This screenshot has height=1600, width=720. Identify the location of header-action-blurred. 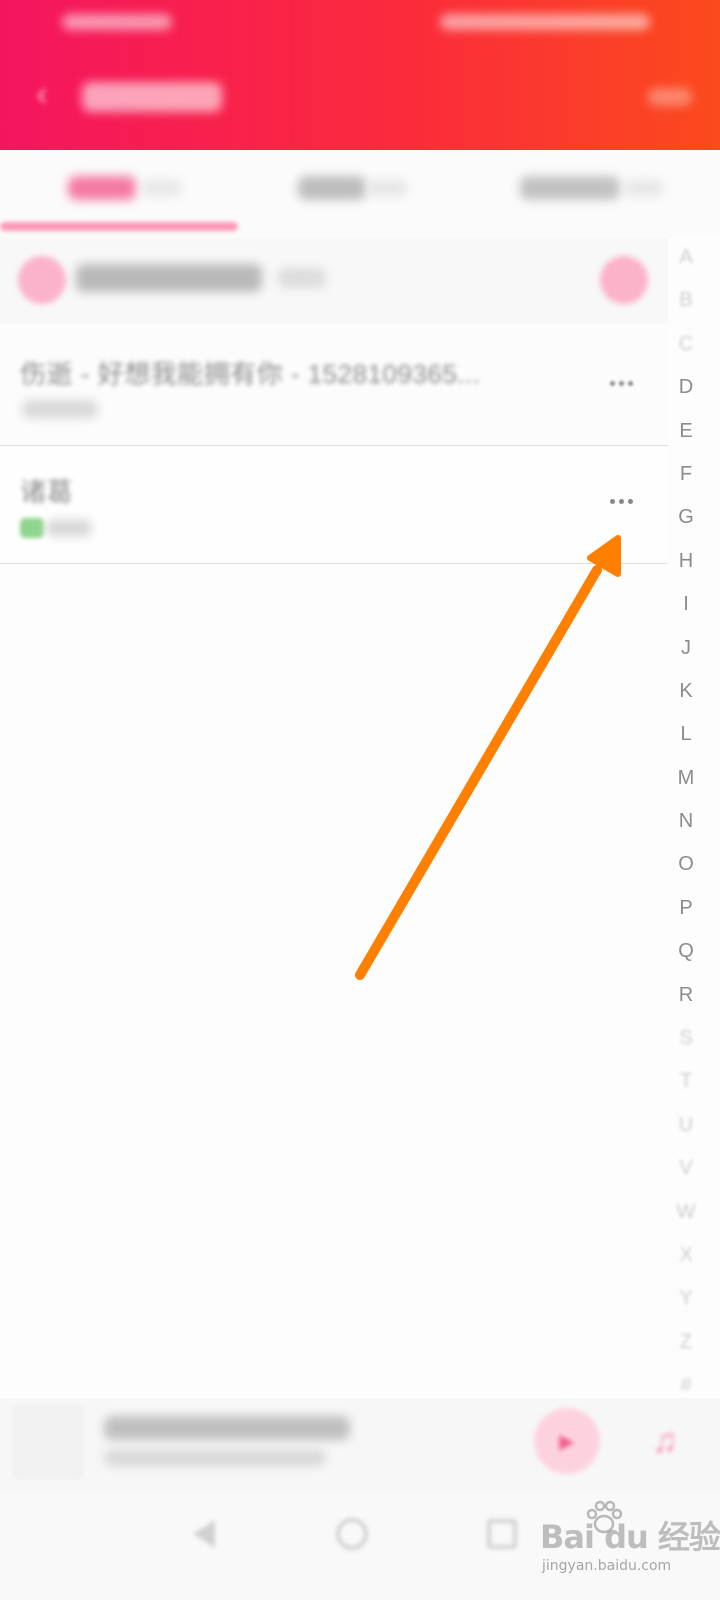
(670, 97).